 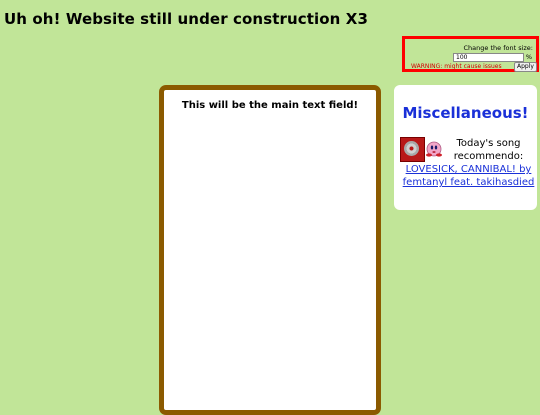 What do you see at coordinates (498, 48) in the screenshot?
I see `font-size-label: Change the font size:` at bounding box center [498, 48].